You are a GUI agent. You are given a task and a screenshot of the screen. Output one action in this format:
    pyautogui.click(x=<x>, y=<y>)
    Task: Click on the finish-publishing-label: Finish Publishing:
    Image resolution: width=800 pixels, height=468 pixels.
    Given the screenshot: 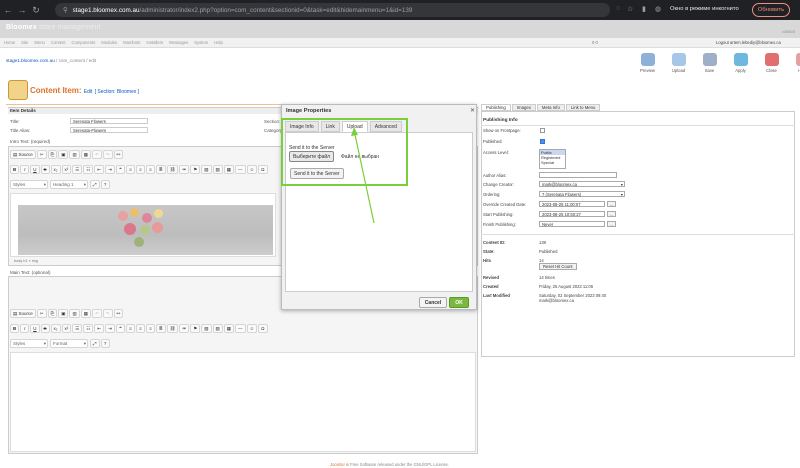 What is the action you would take?
    pyautogui.click(x=499, y=224)
    